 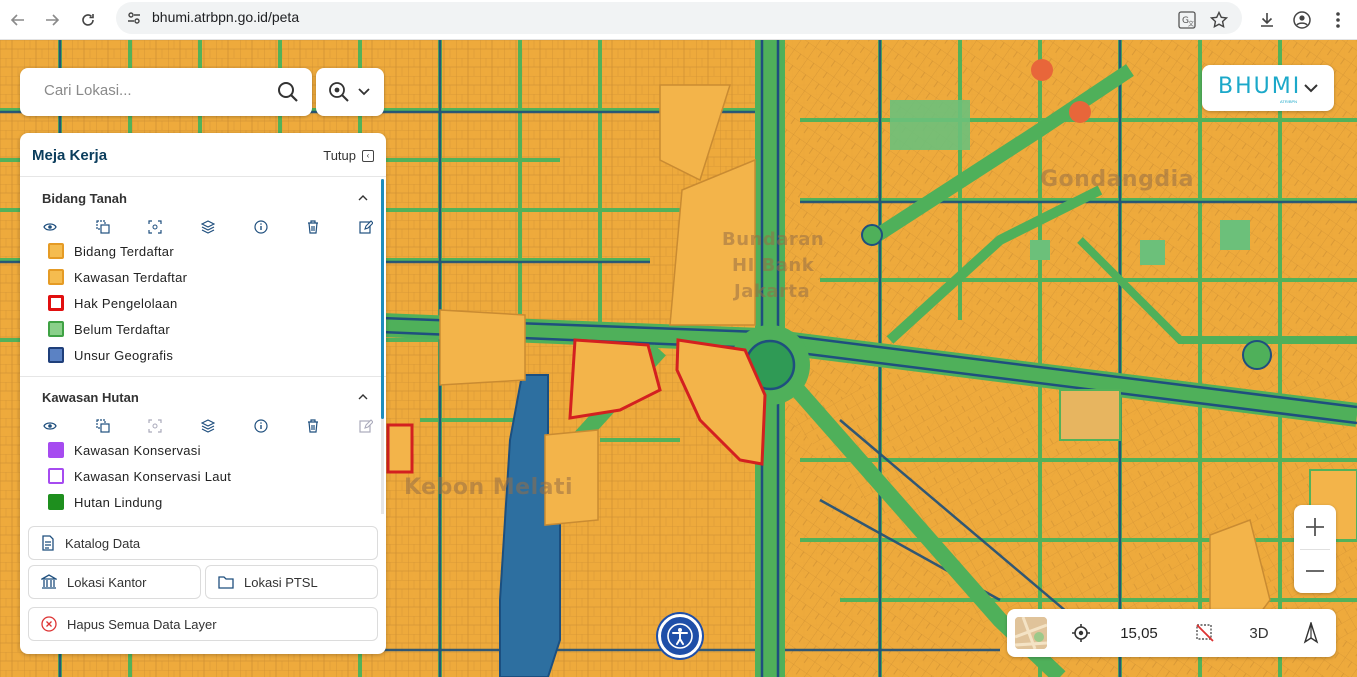 I want to click on minus-icon, so click(x=1315, y=571).